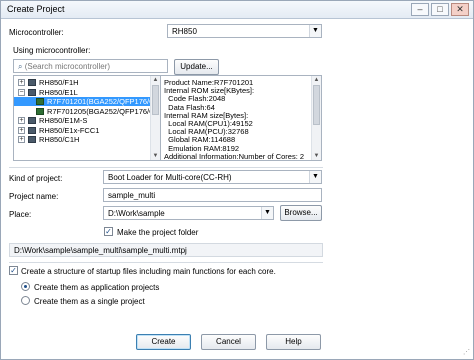  Describe the element at coordinates (52, 50) in the screenshot. I see `using-microcontroller-label: Using microcontroller:` at that location.